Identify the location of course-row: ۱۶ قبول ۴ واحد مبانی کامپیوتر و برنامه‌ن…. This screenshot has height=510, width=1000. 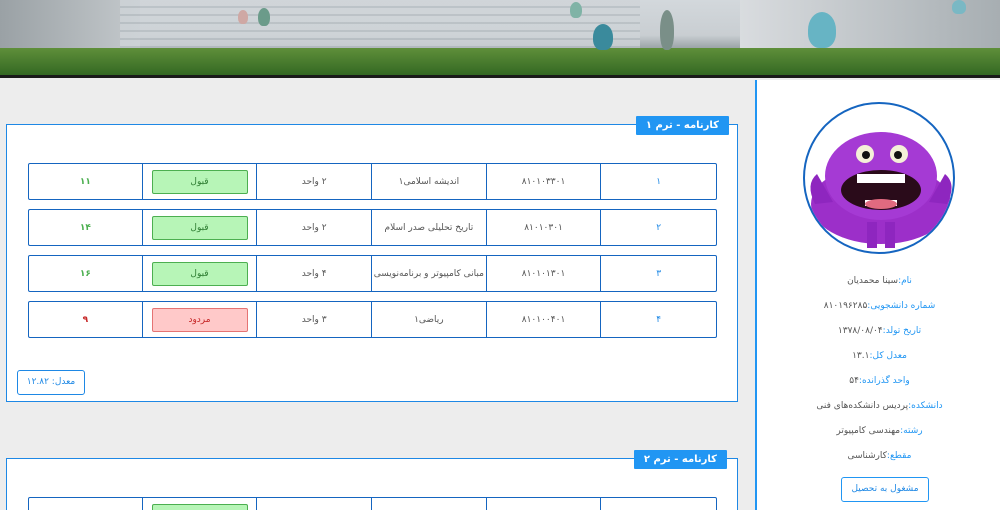
(372, 273).